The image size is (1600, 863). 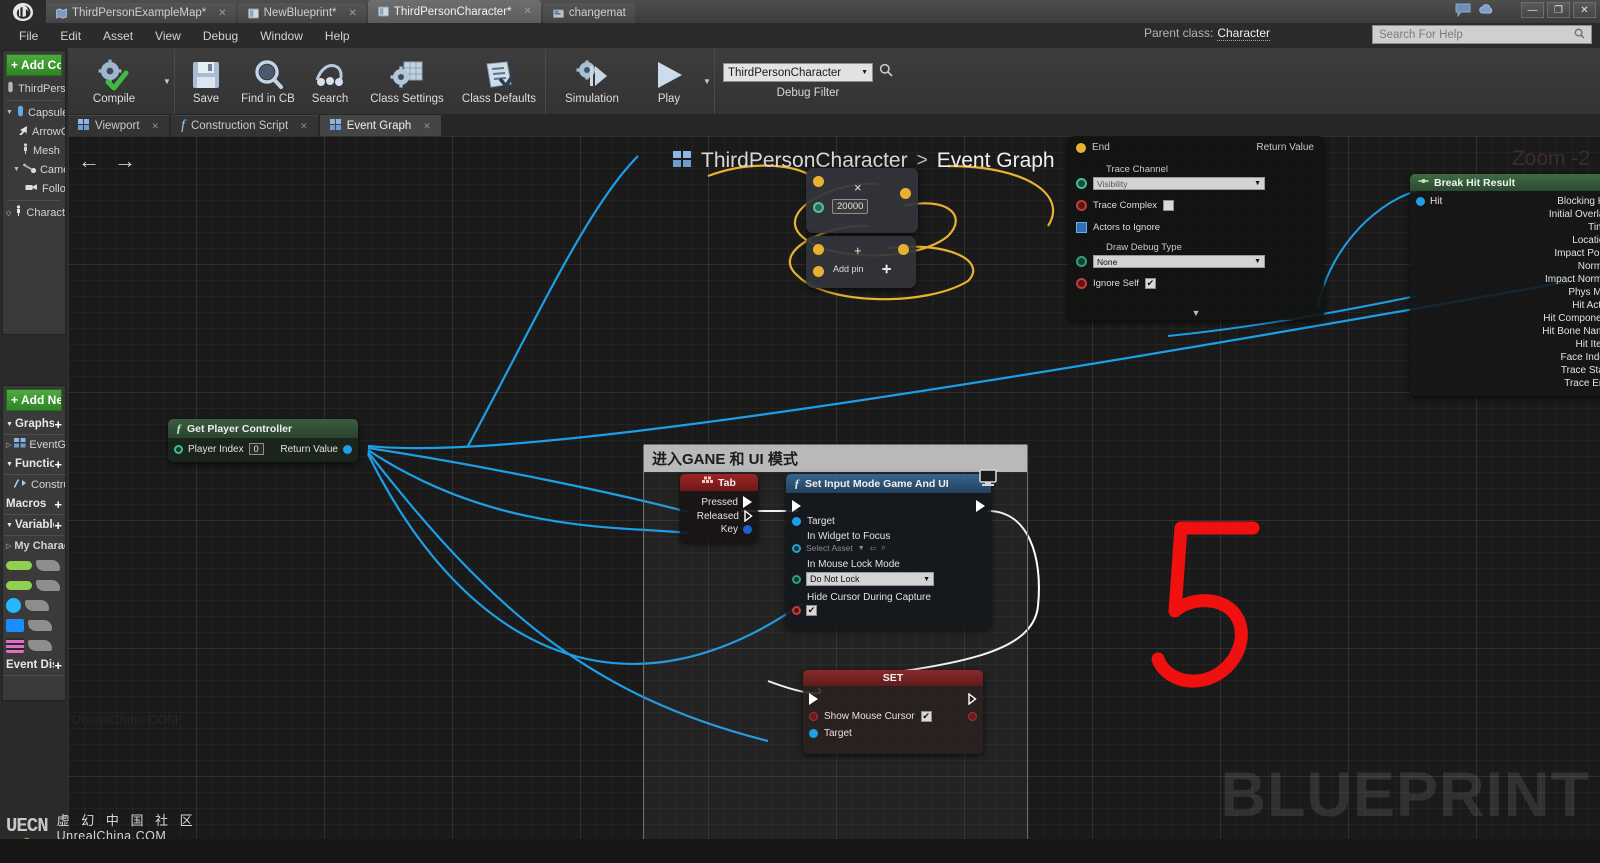 I want to click on play-dropdown-caret: ▼, so click(x=707, y=81).